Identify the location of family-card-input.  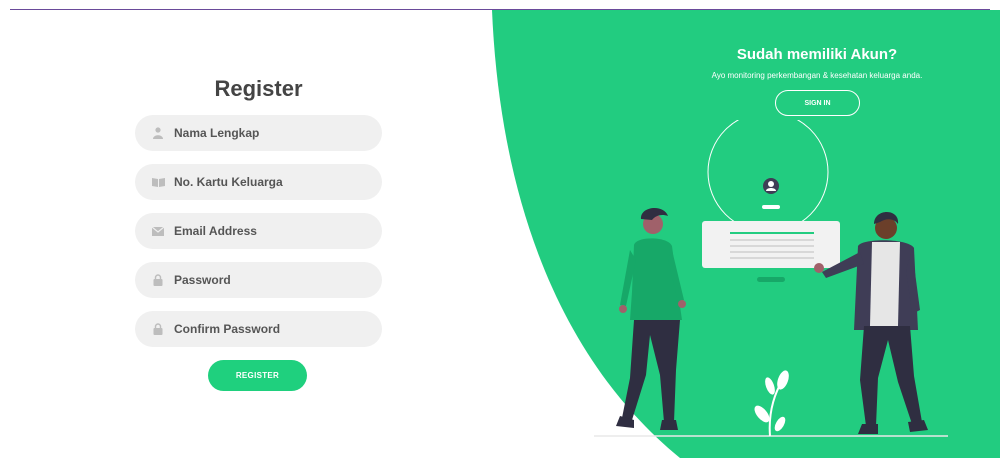
(278, 182).